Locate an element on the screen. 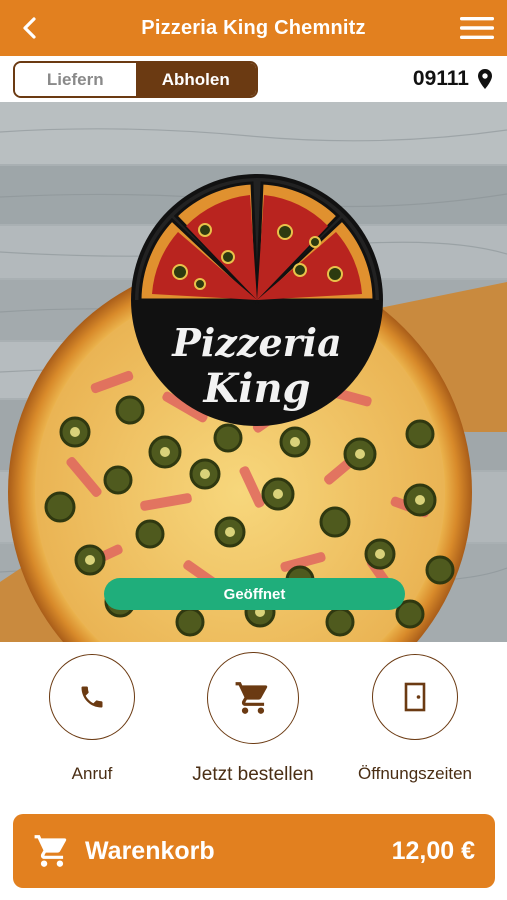 This screenshot has height=900, width=507. chevron-left-icon is located at coordinates (29, 28).